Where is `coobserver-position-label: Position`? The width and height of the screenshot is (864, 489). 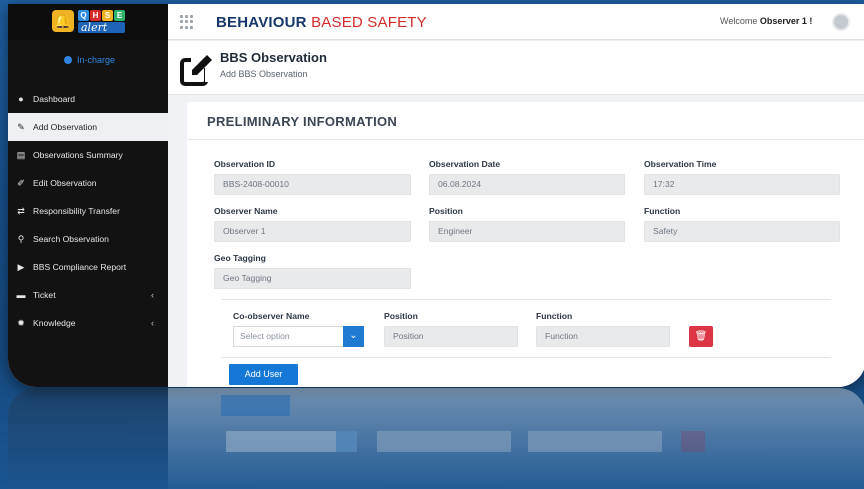 coobserver-position-label: Position is located at coordinates (401, 316).